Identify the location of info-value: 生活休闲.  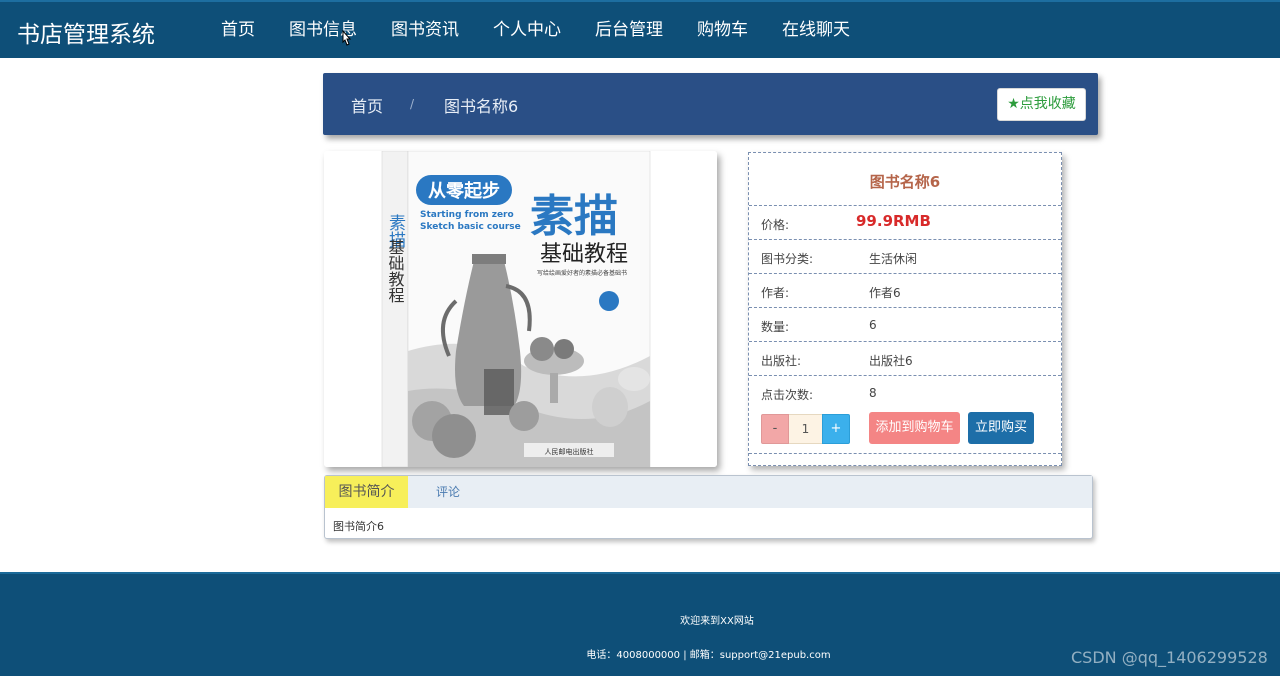
(893, 259).